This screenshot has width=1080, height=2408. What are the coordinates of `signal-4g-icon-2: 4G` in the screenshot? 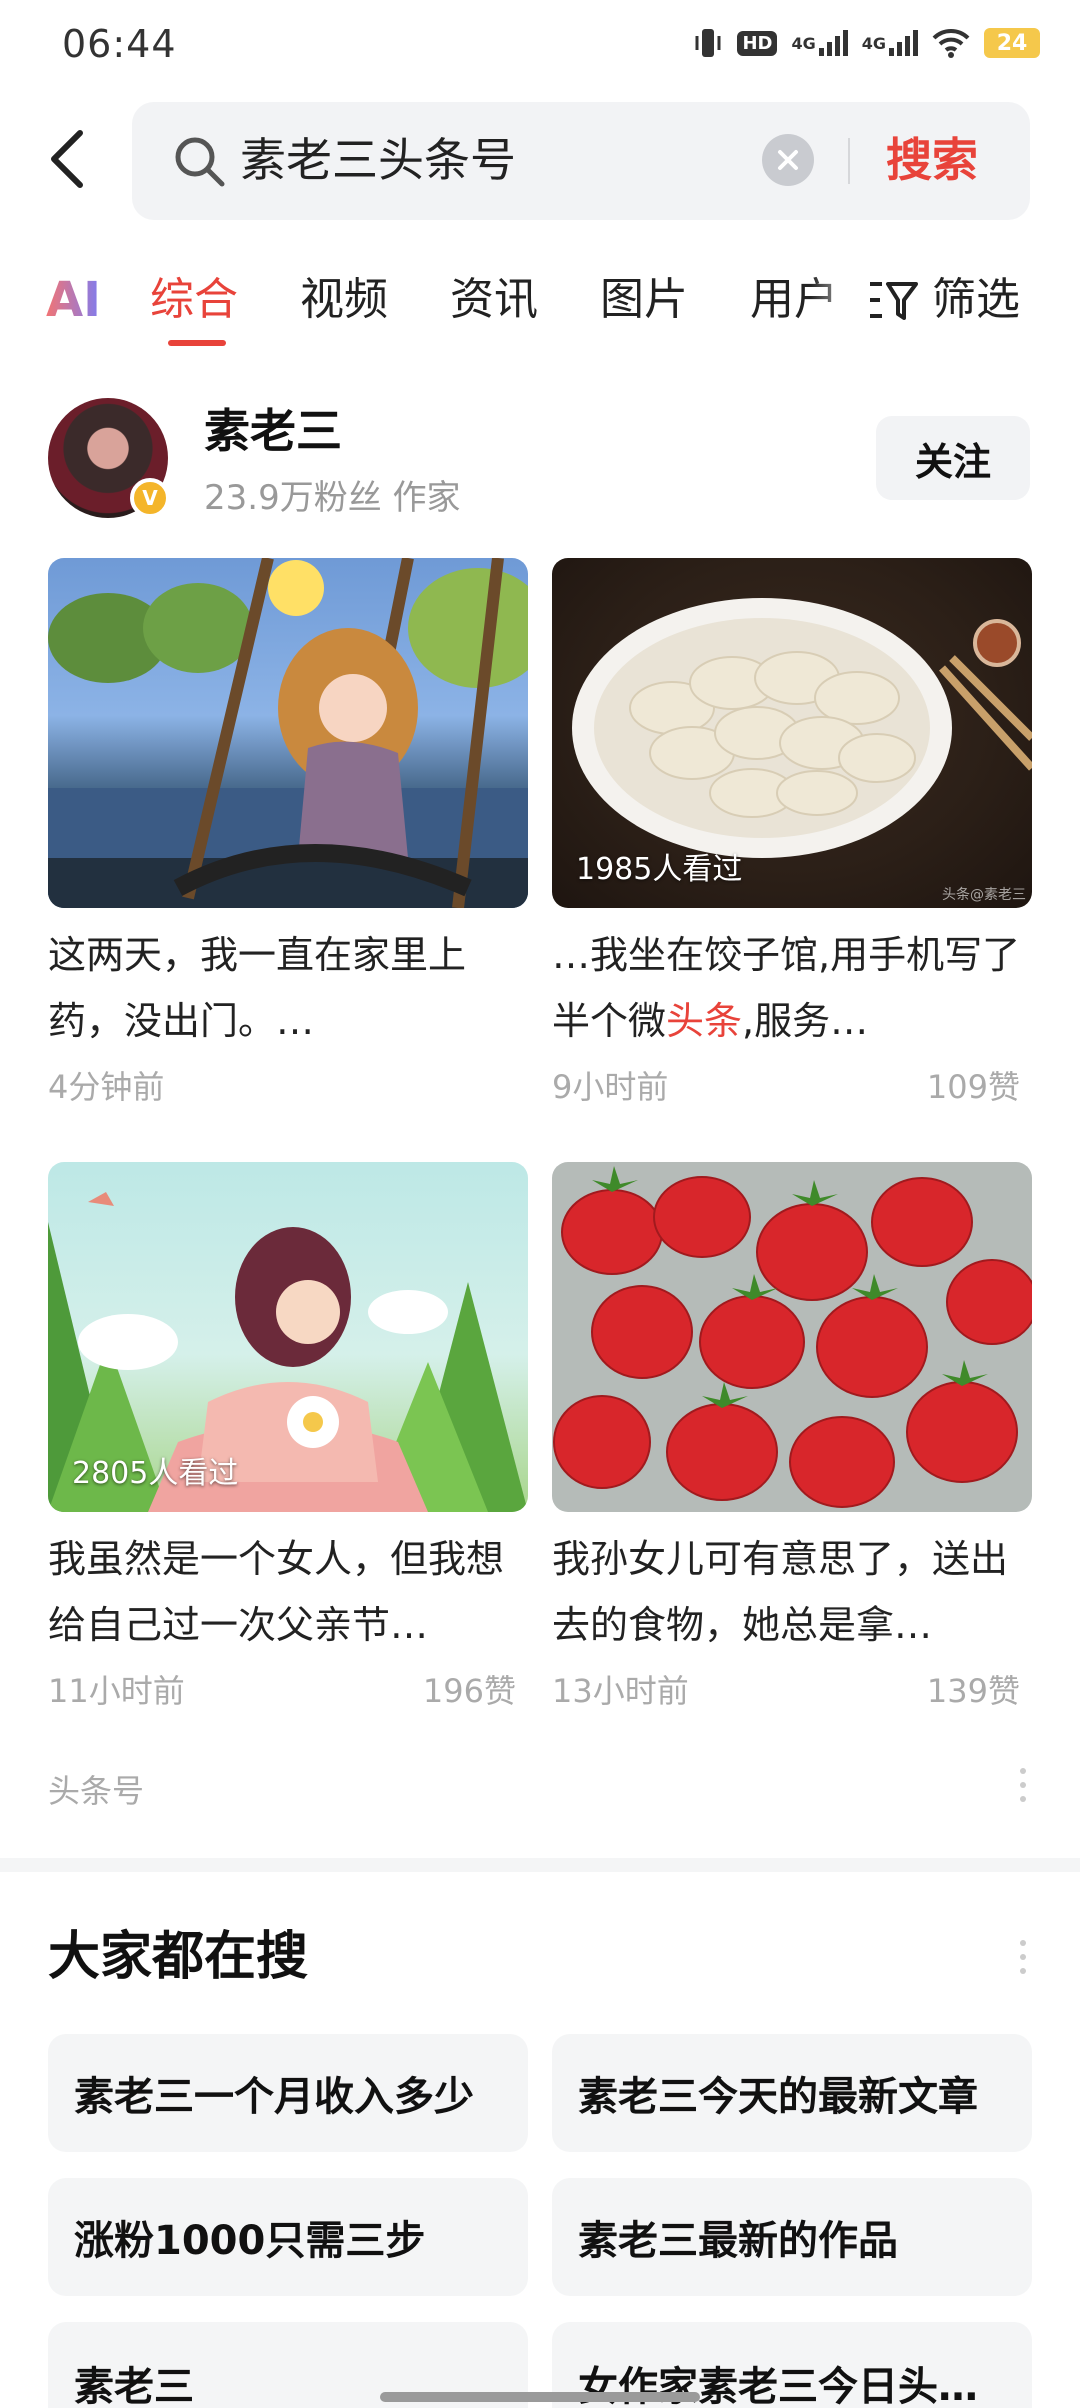 It's located at (890, 43).